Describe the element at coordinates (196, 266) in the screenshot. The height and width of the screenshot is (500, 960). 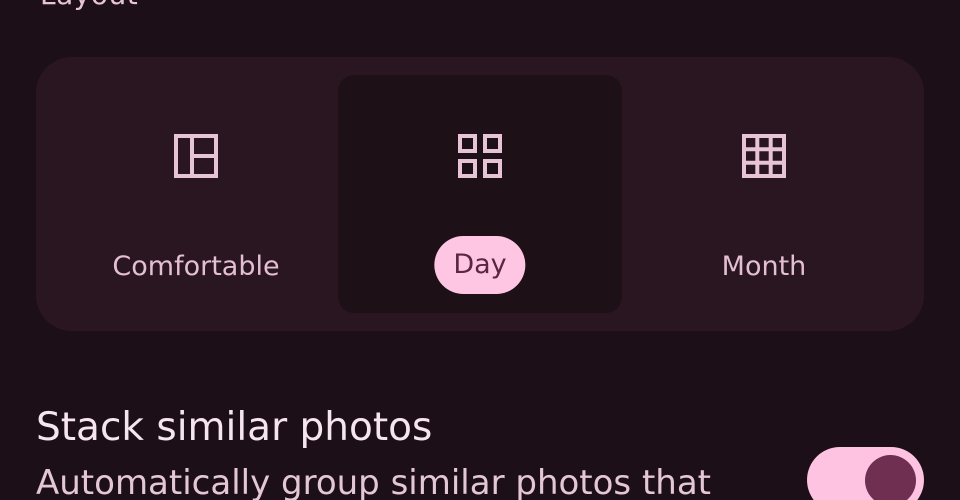
I see `layout-option-label: Comfortable` at that location.